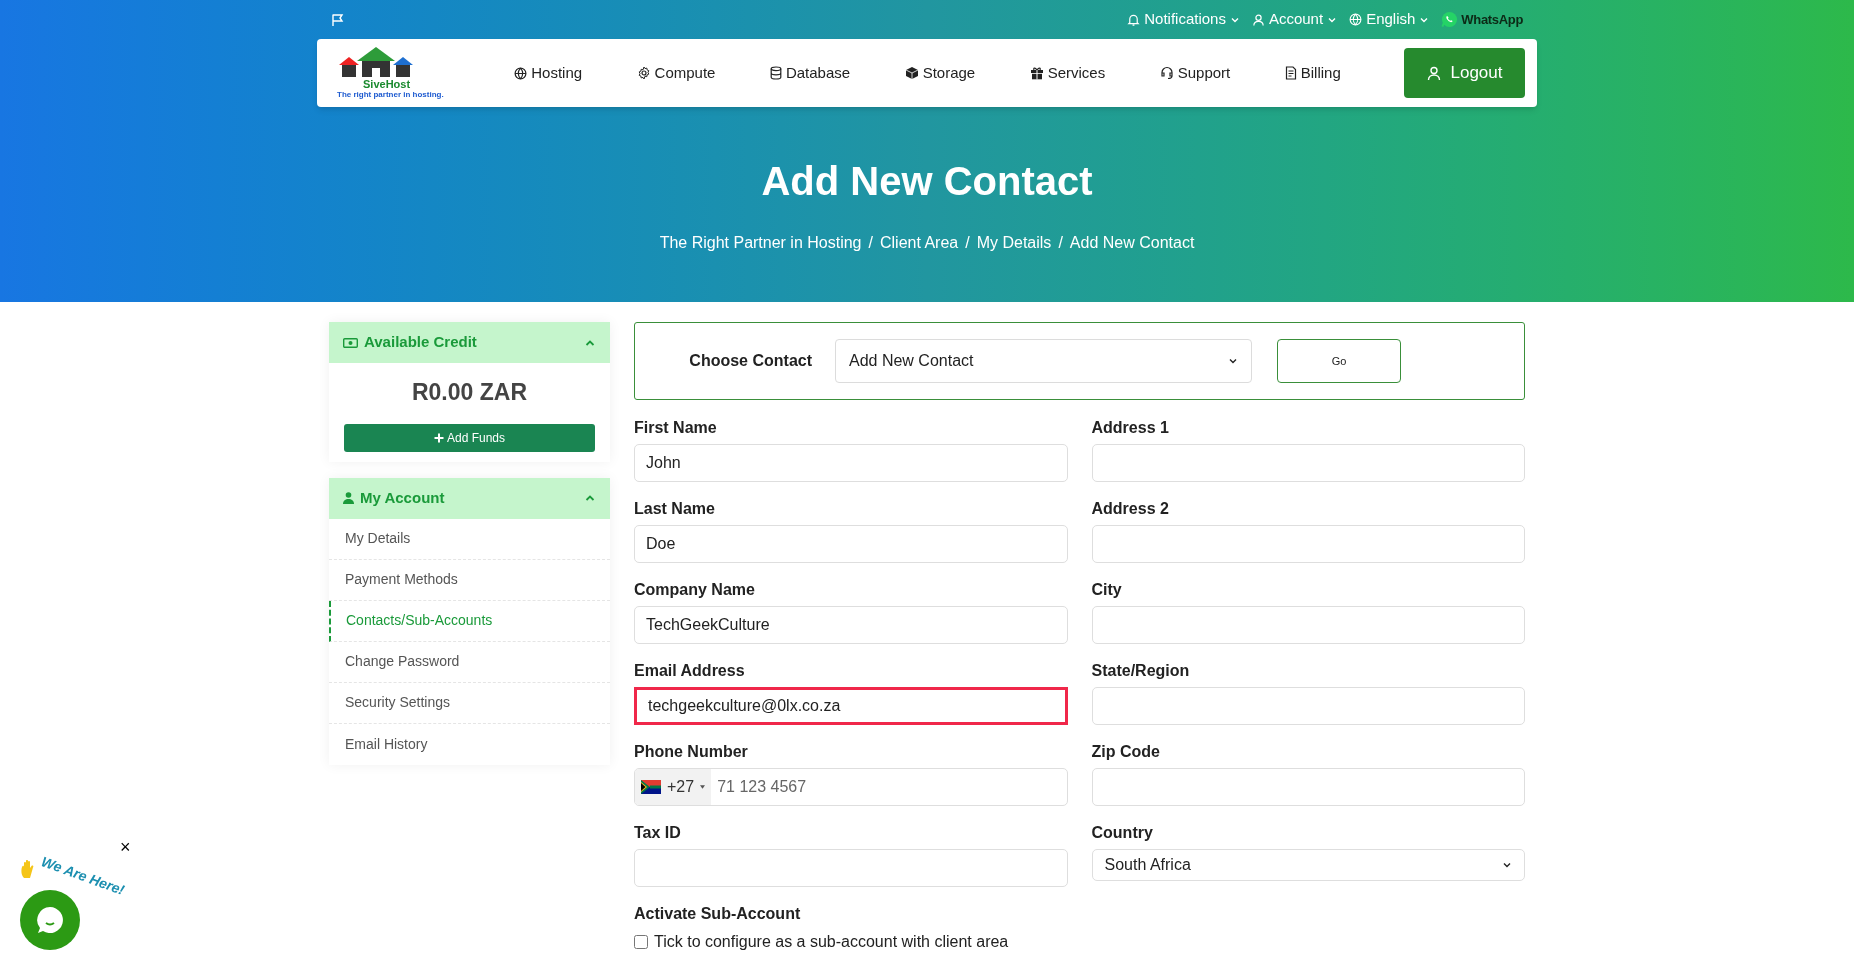  I want to click on breadcrumb-current: Add New Contact, so click(1132, 243).